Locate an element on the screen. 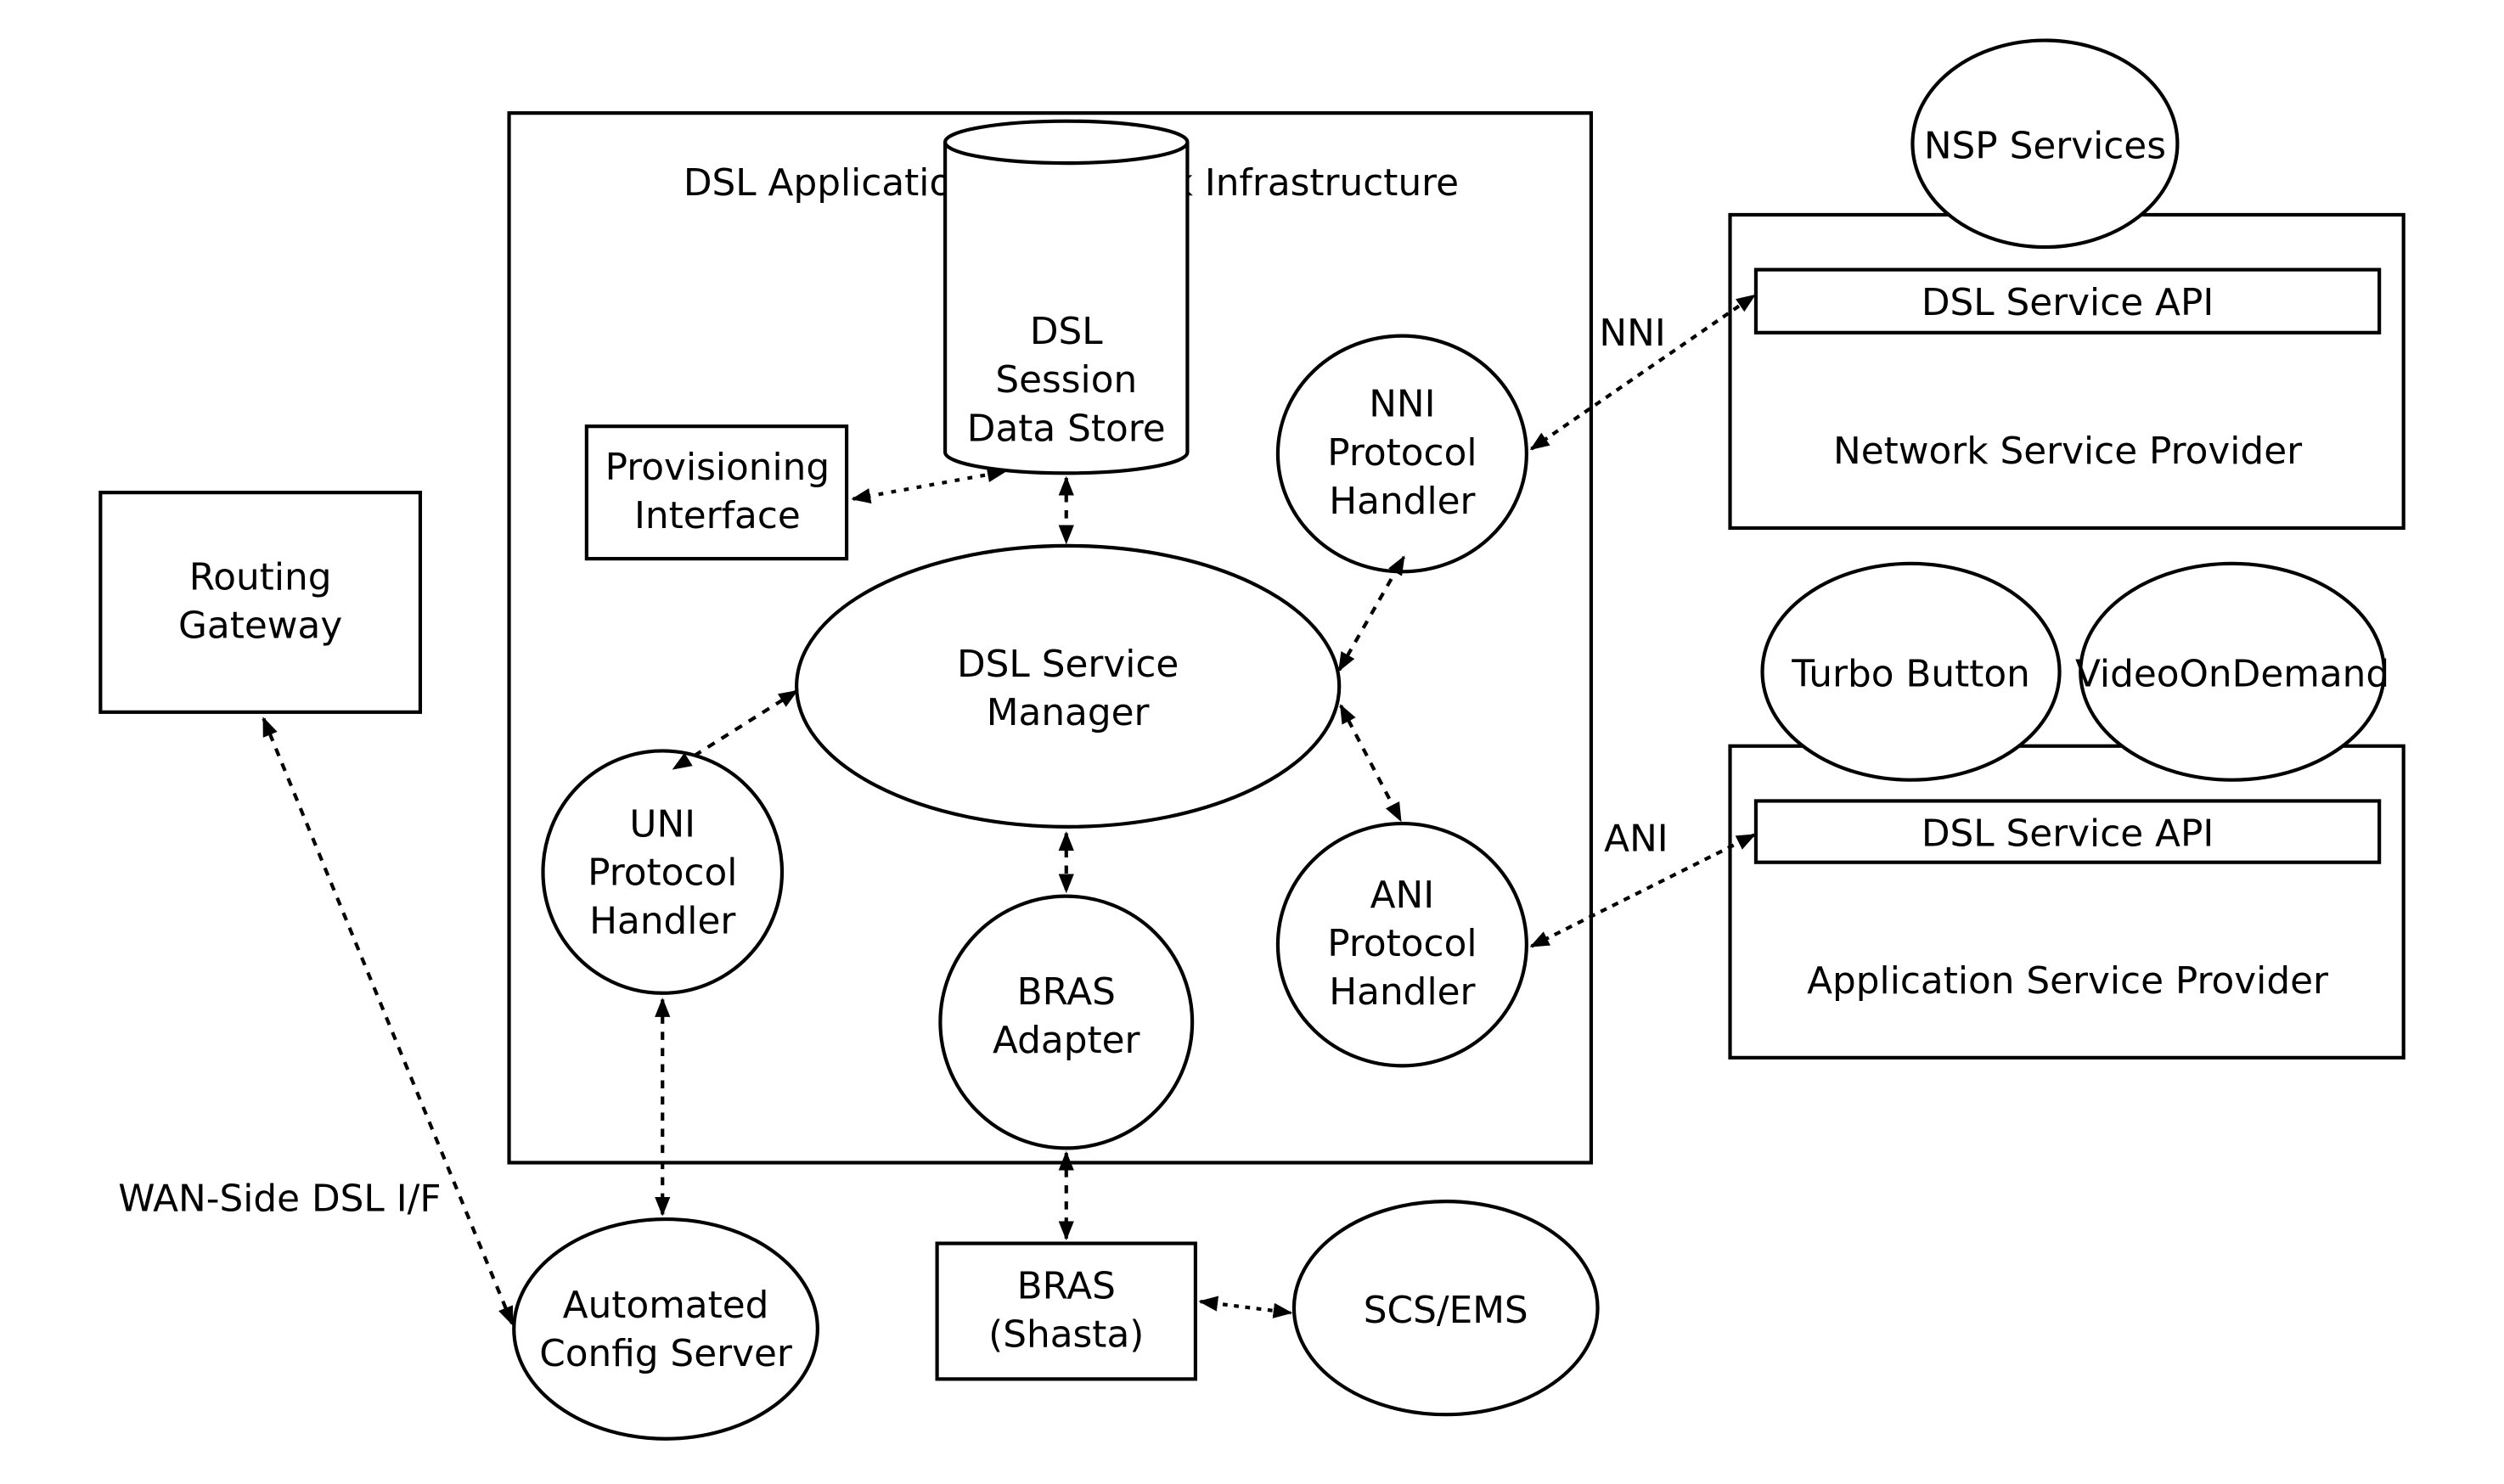  routing-gateway-line-2: Gateway is located at coordinates (260, 625).